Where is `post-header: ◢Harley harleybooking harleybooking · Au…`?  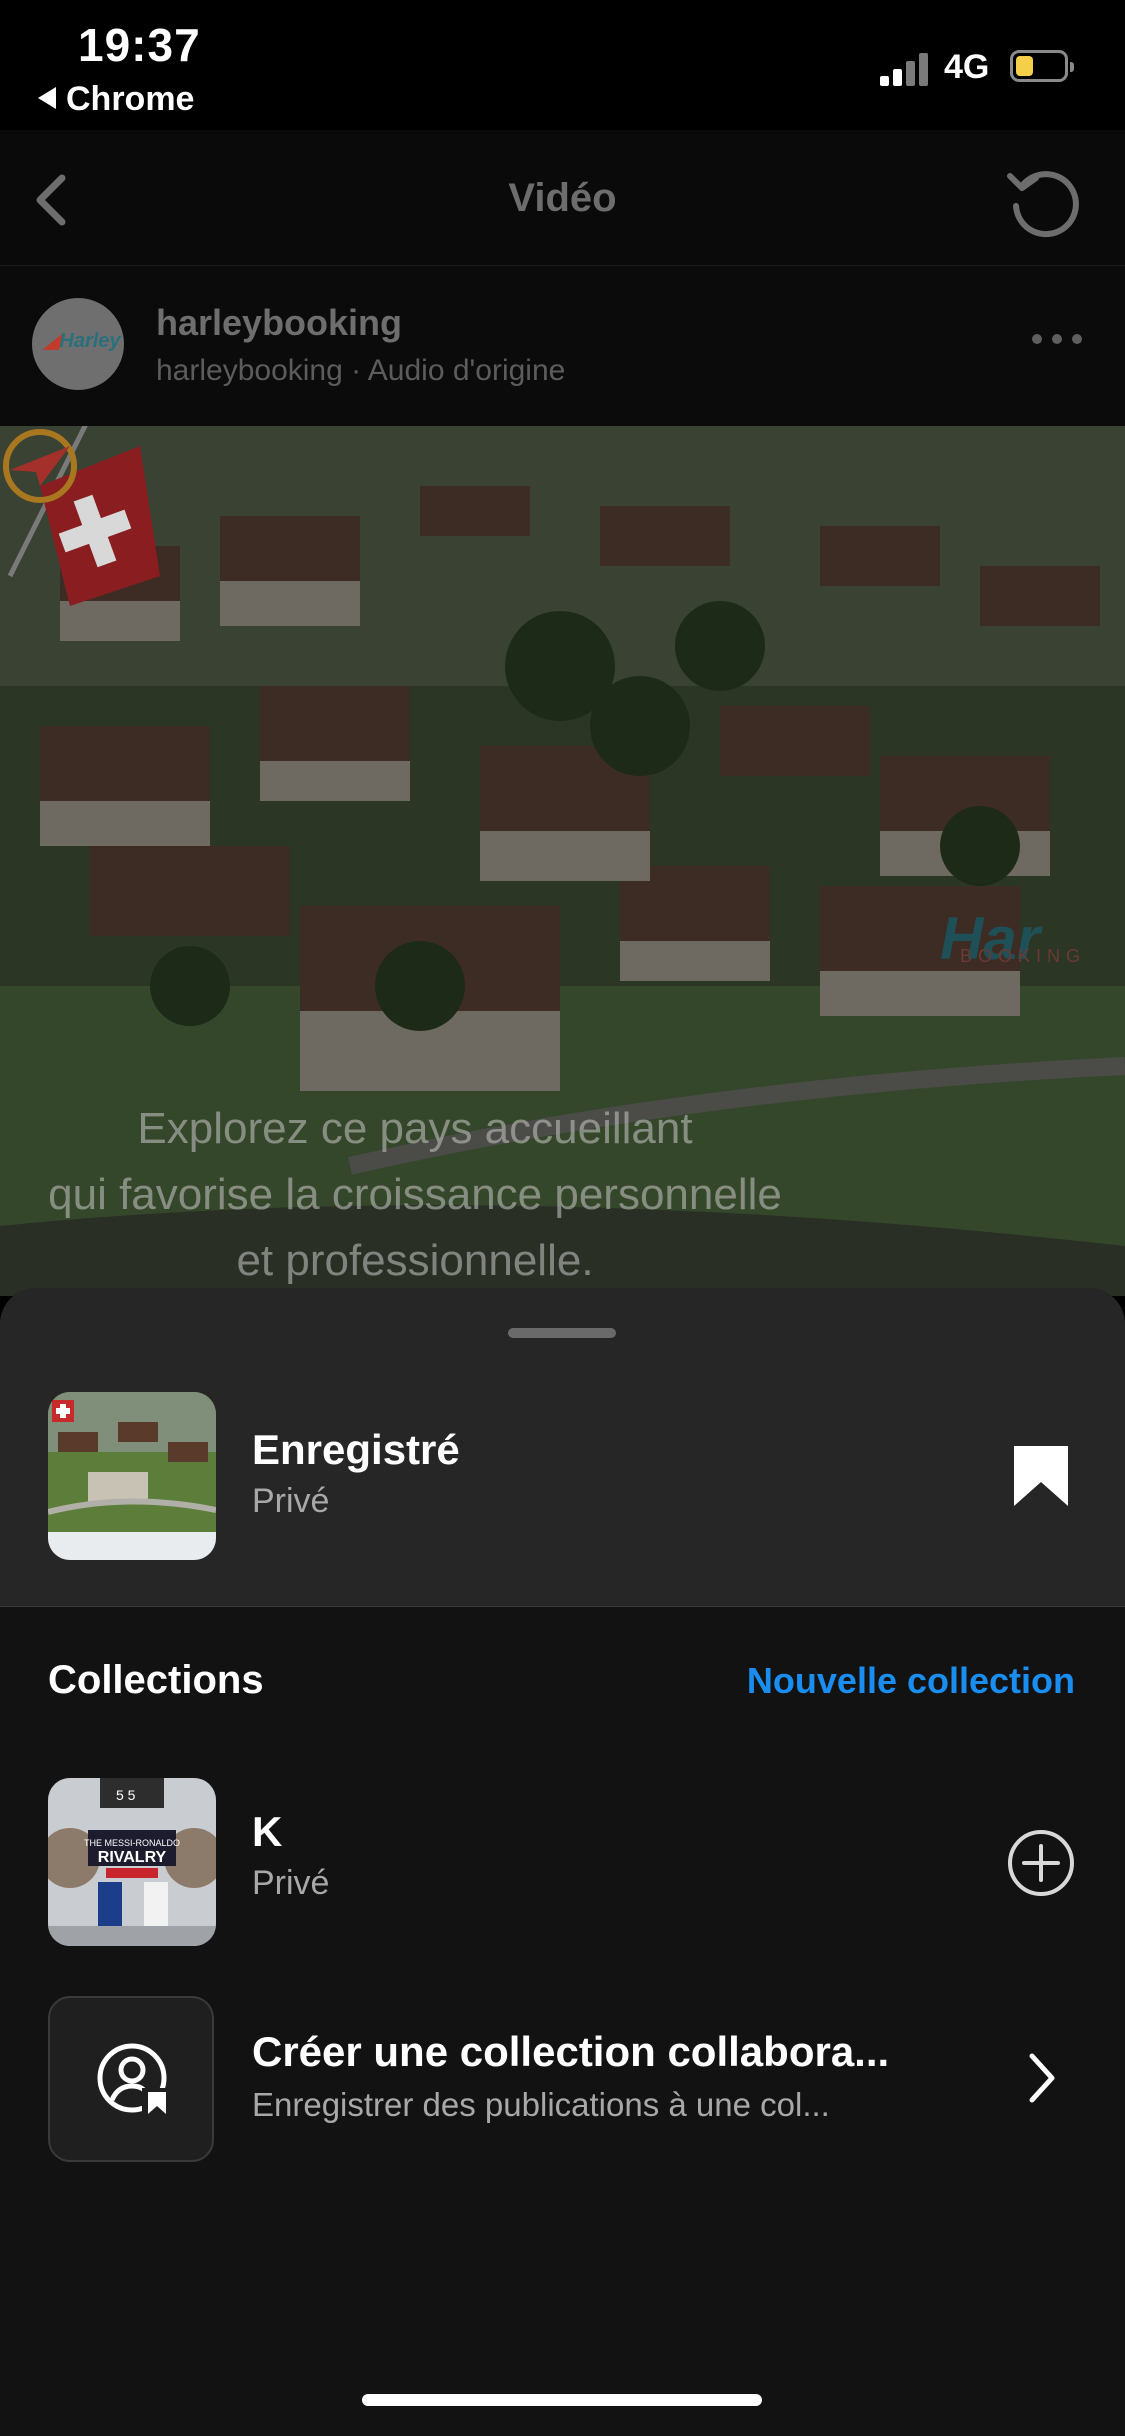 post-header: ◢Harley harleybooking harleybooking · Au… is located at coordinates (562, 346).